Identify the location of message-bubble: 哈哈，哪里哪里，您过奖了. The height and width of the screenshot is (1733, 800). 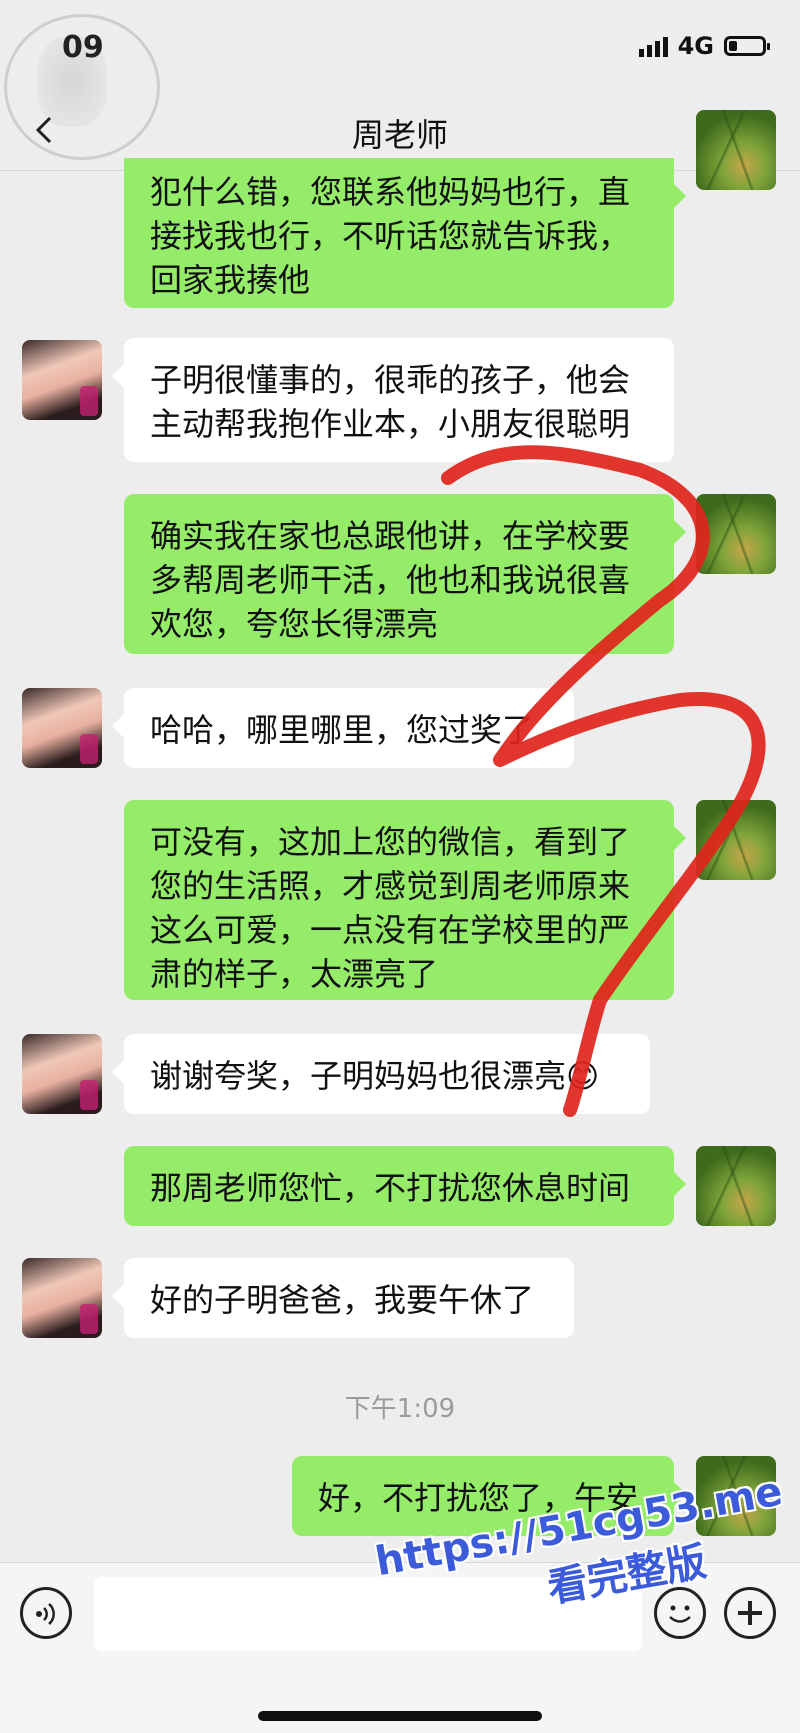
(343, 728).